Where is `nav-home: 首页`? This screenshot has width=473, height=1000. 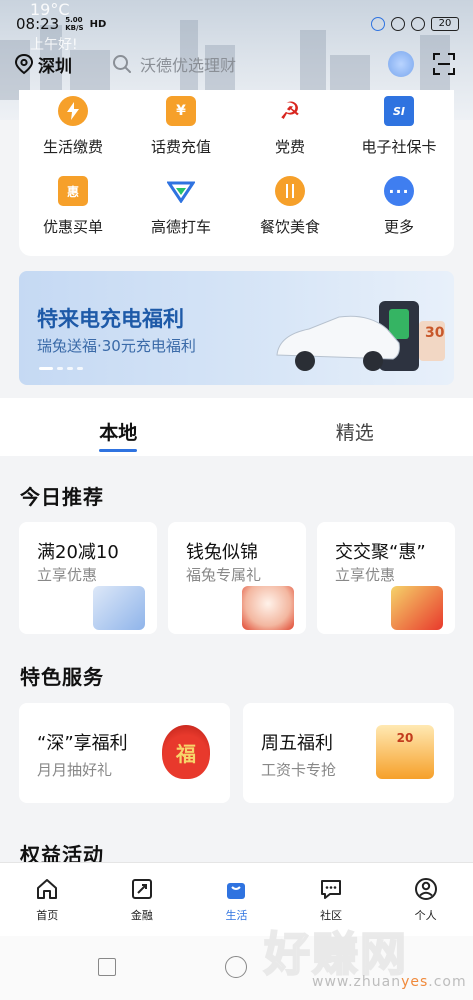
nav-home: 首页 is located at coordinates (47, 899).